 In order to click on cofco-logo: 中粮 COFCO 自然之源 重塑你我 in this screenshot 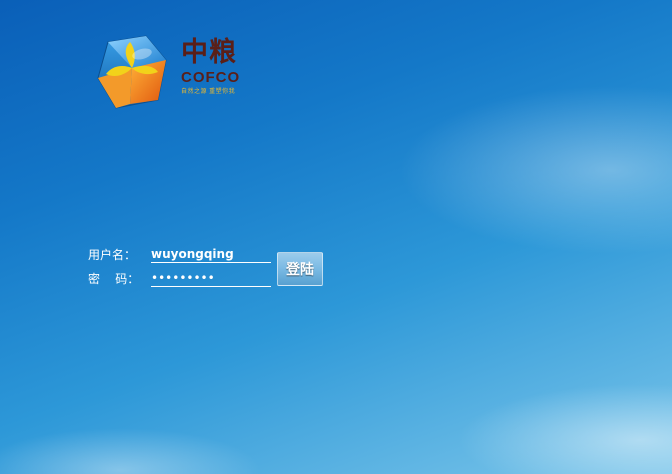, I will do `click(174, 73)`.